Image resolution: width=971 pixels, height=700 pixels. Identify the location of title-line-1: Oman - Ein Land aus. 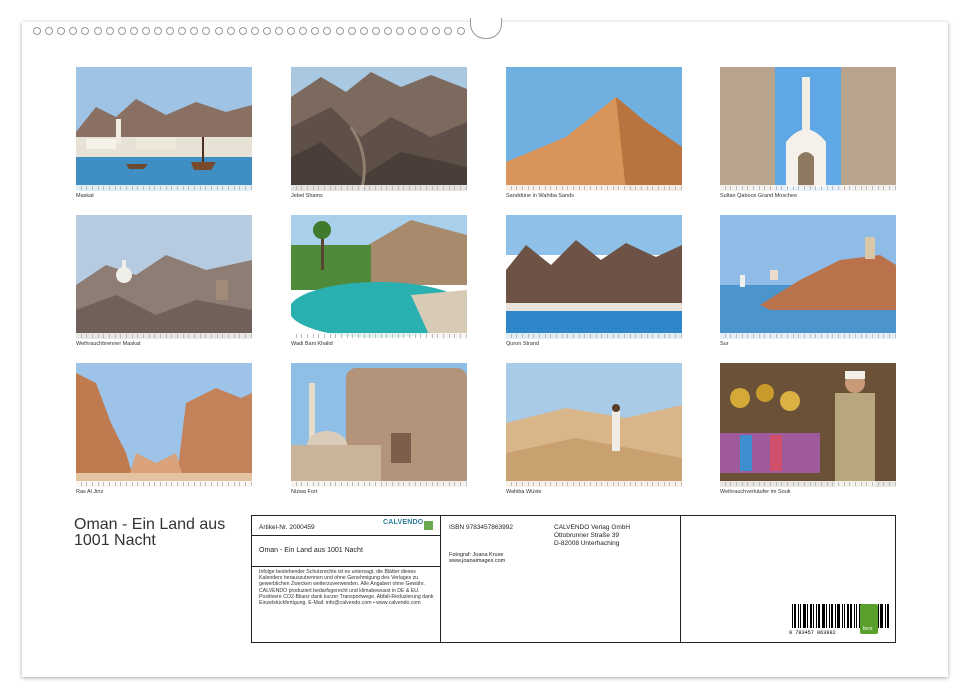
(150, 524).